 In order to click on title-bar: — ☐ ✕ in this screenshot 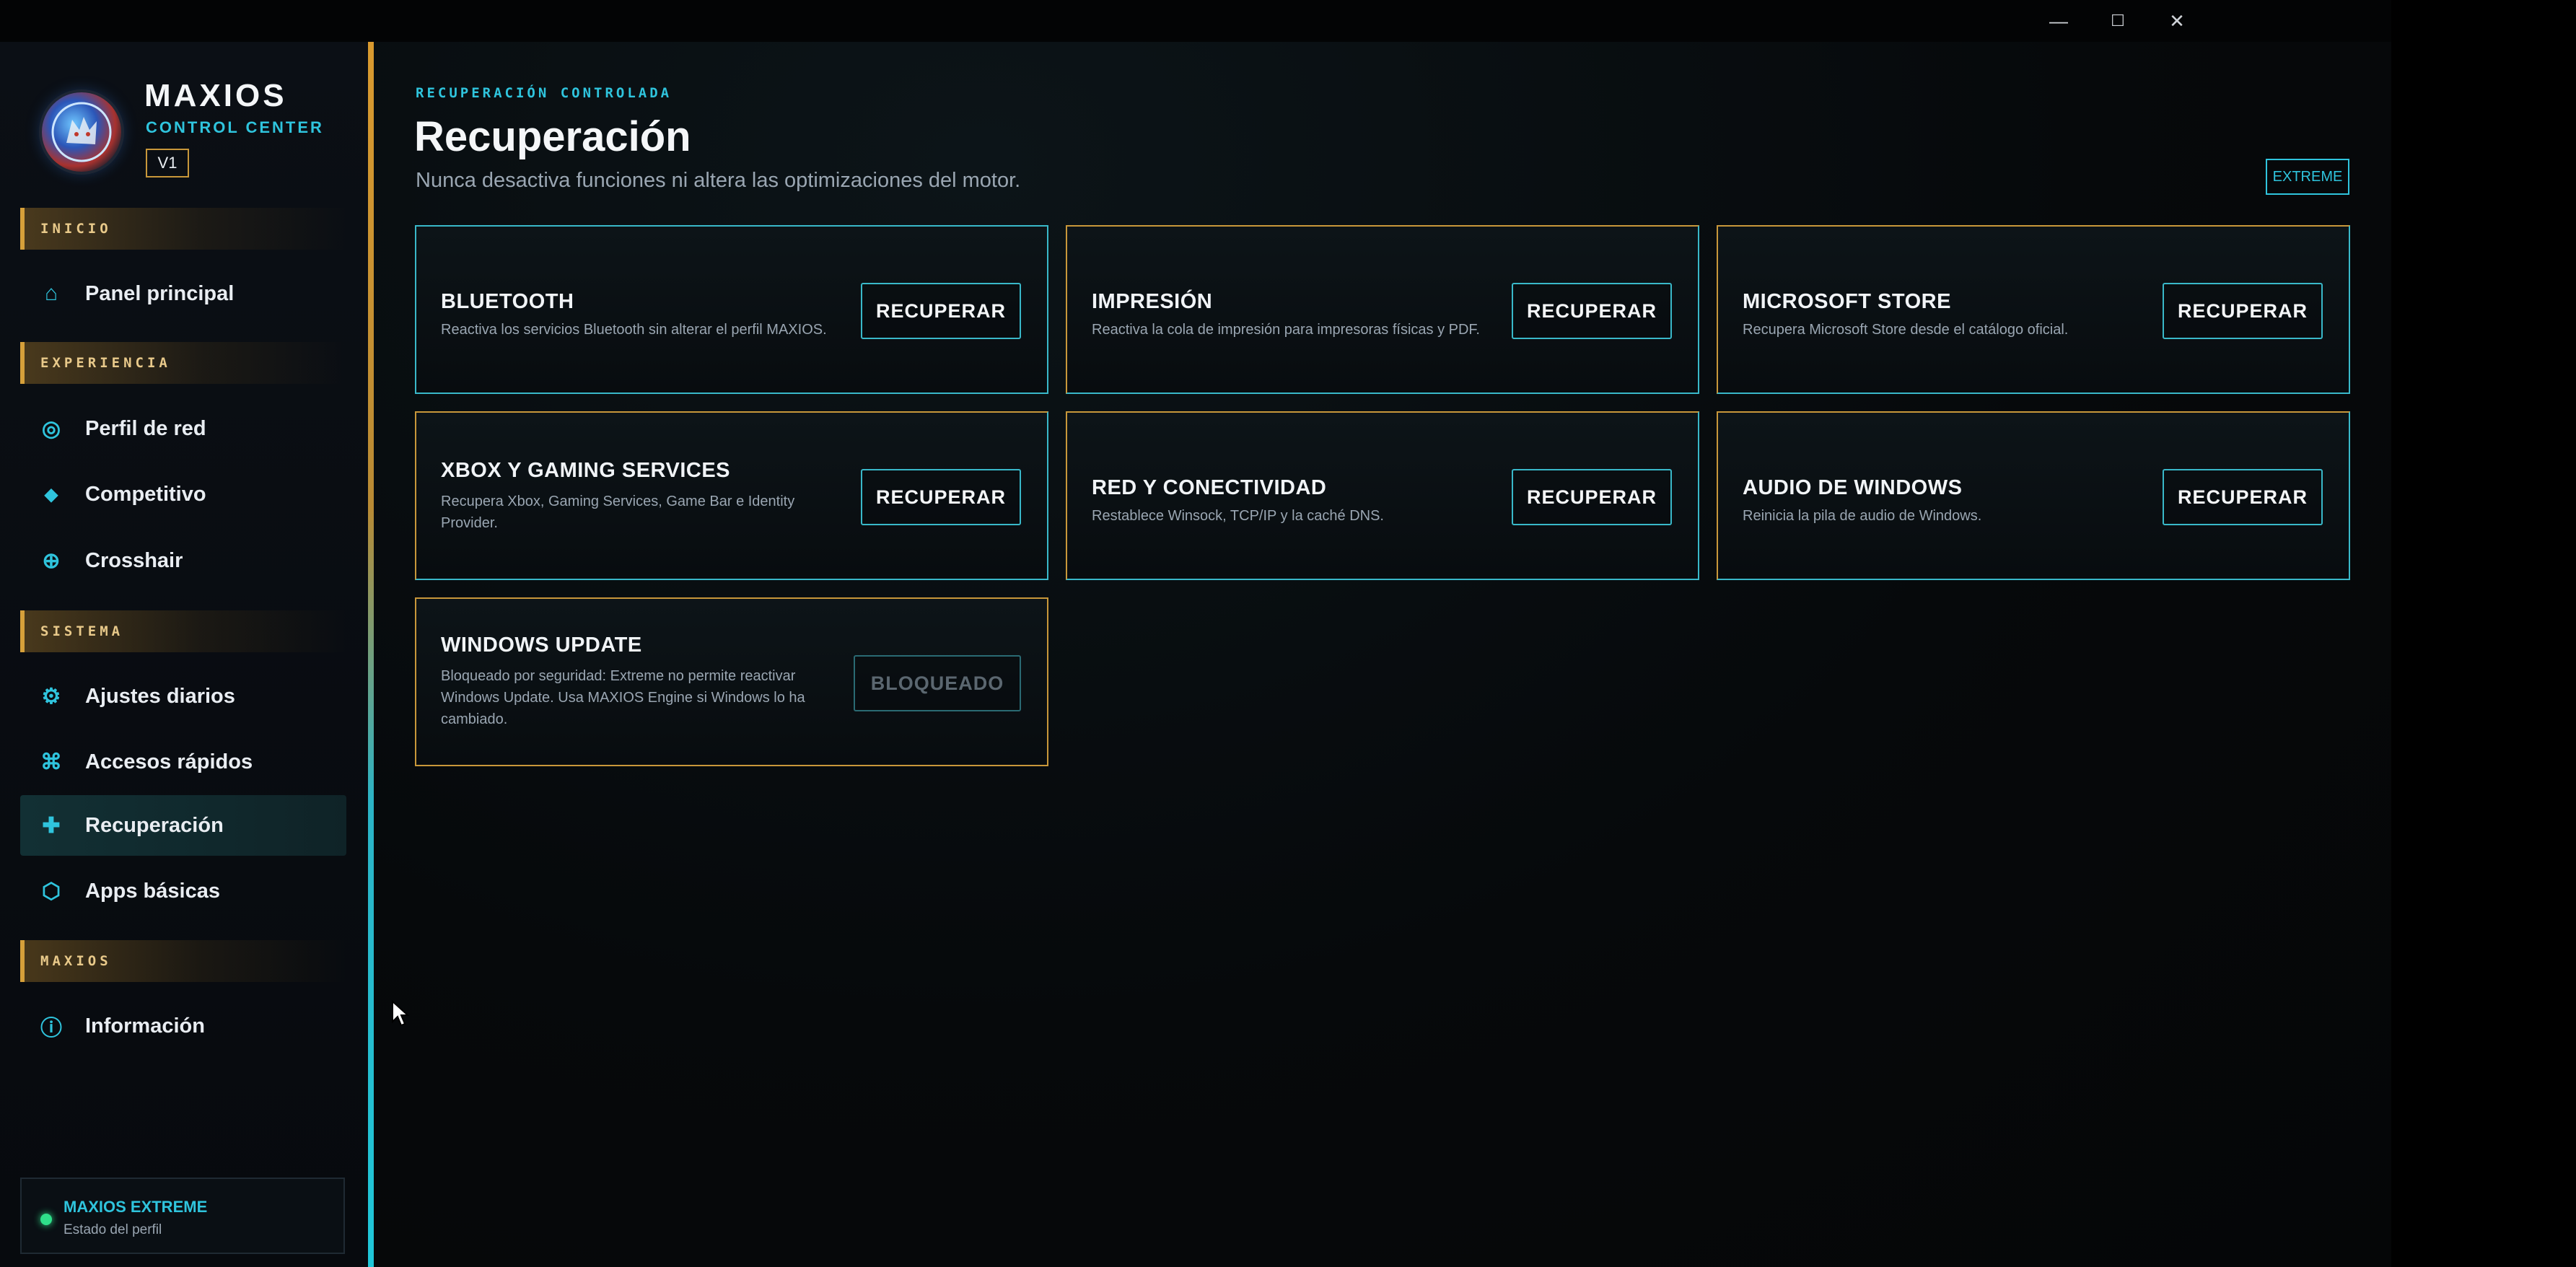, I will do `click(1195, 21)`.